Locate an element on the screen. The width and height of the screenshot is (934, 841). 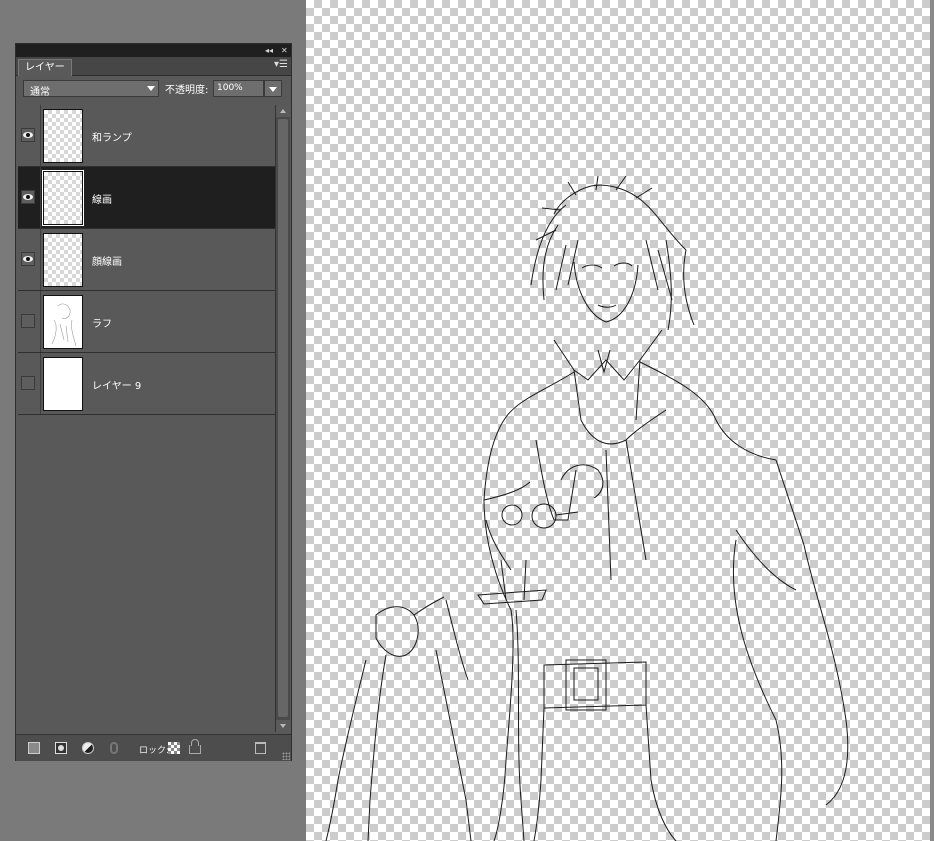
blend-mode-select: 通常 is located at coordinates (91, 89).